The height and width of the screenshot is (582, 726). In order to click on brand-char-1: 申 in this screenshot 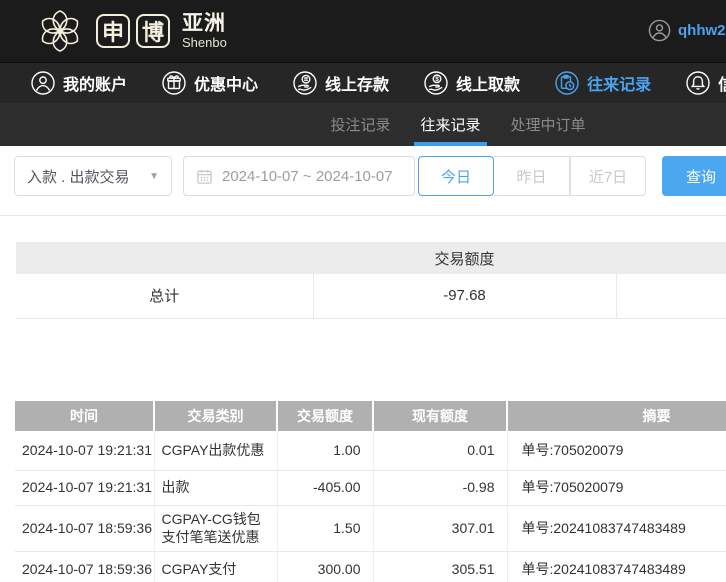, I will do `click(113, 31)`.